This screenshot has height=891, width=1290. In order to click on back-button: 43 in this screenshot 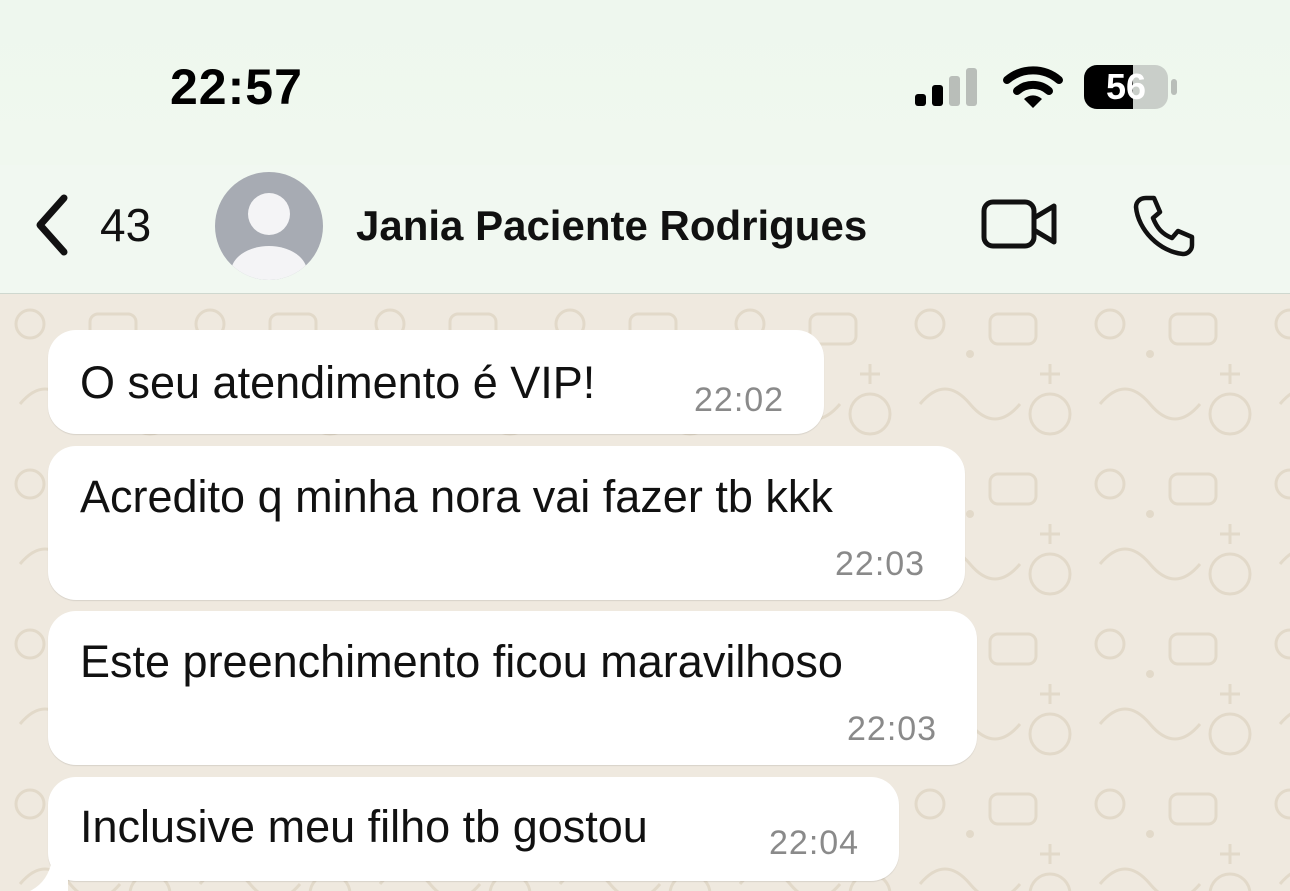, I will do `click(92, 225)`.